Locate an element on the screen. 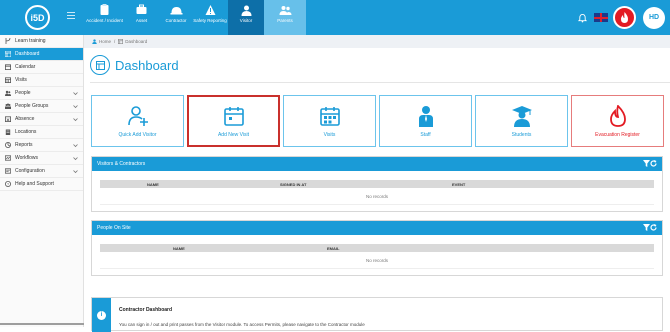 The width and height of the screenshot is (670, 332). table-header: NAME SIGNED IN AT EVENT is located at coordinates (377, 184).